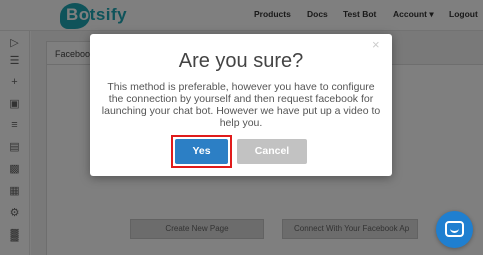 This screenshot has width=483, height=255. I want to click on chat-bubble-icon, so click(454, 229).